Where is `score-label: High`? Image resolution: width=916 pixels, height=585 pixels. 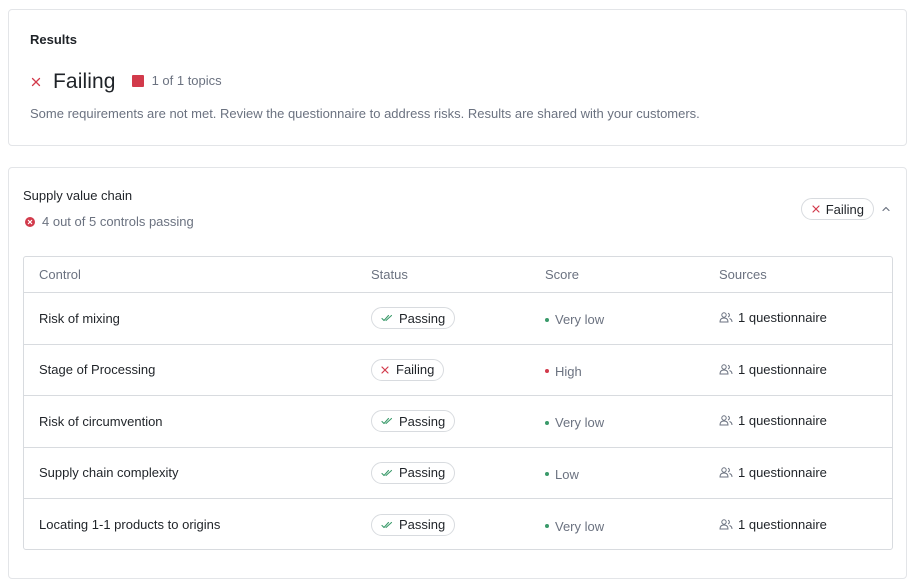
score-label: High is located at coordinates (568, 371).